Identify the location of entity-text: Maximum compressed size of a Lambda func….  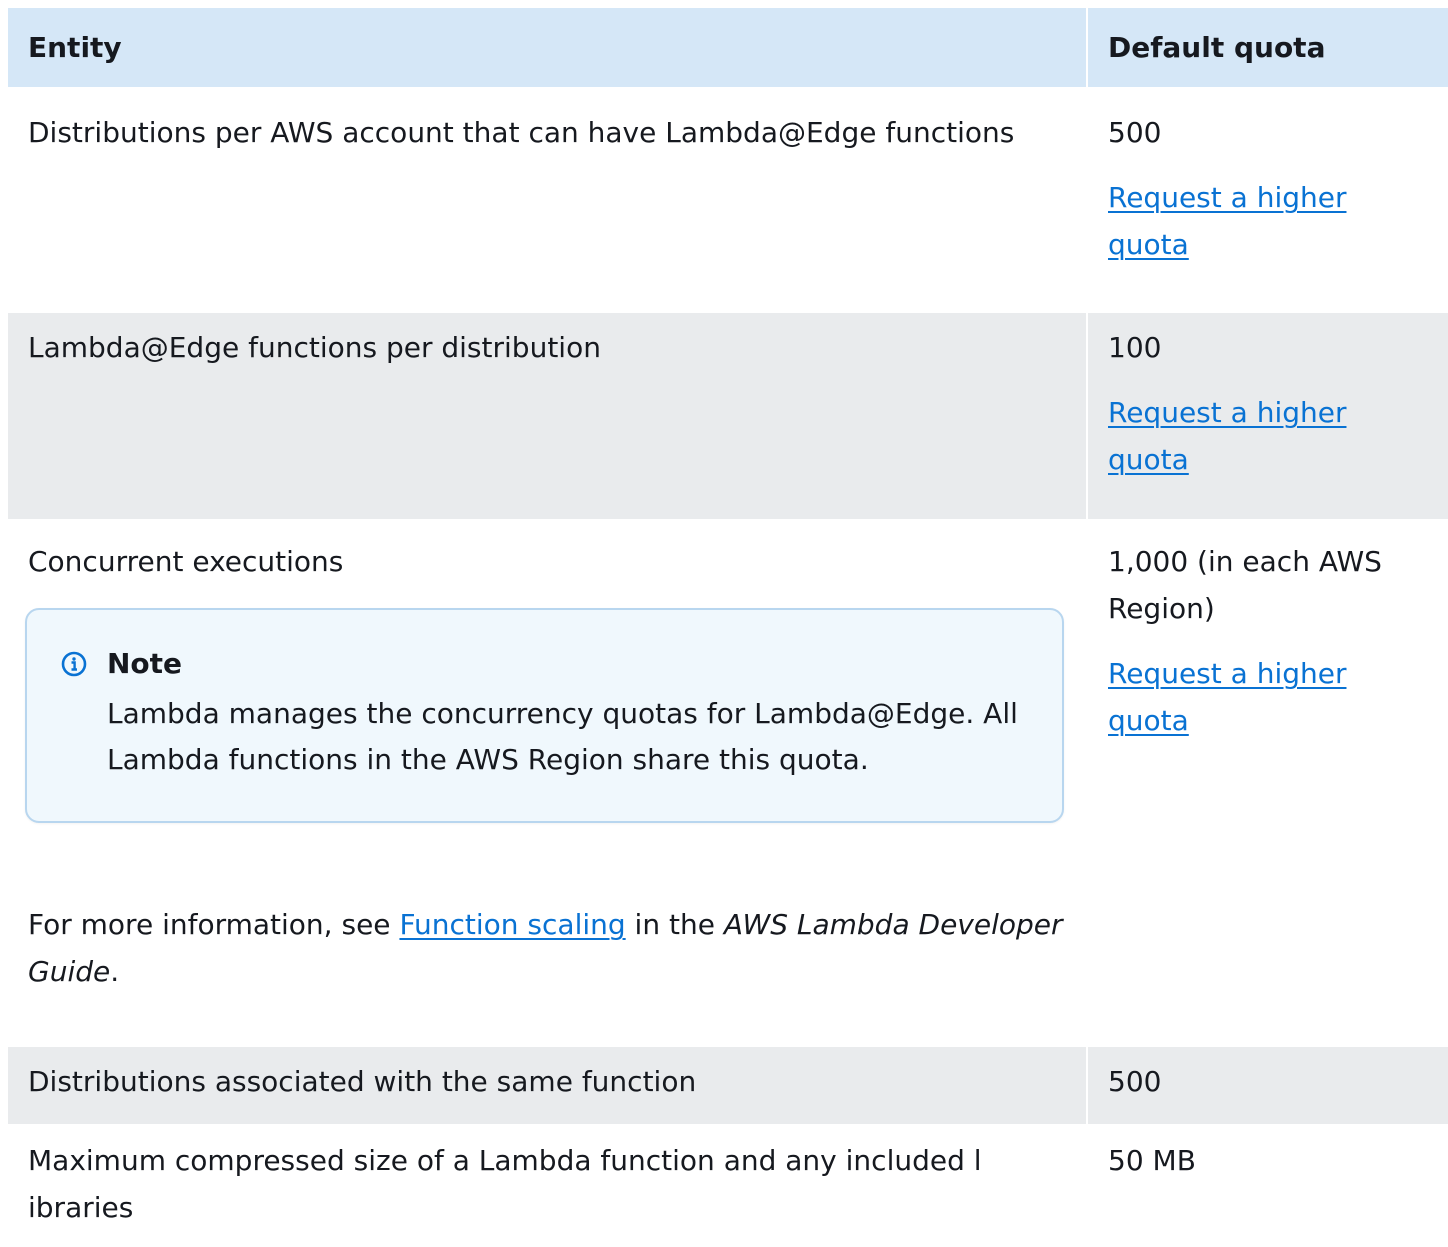
(505, 1184).